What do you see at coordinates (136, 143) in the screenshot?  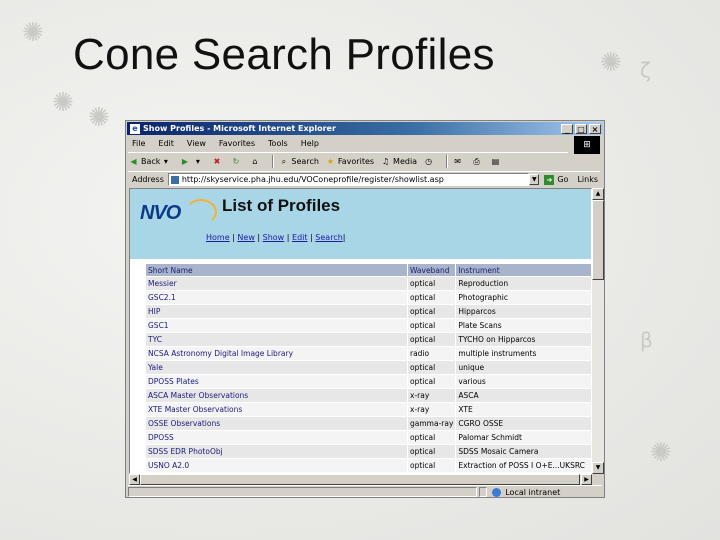 I see `menu-file: File` at bounding box center [136, 143].